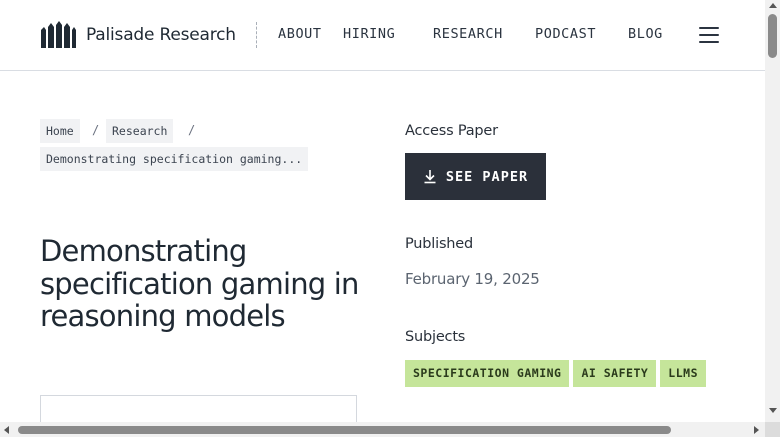  I want to click on hamburger-menu-icon, so click(709, 35).